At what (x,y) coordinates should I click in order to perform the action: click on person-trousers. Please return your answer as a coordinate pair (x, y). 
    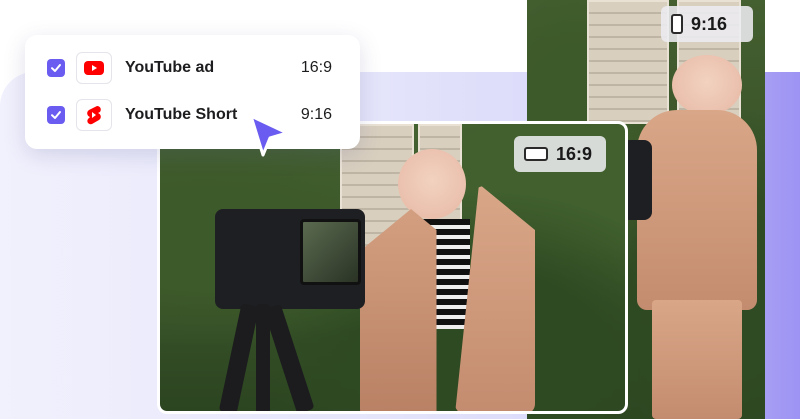
    Looking at the image, I should click on (697, 359).